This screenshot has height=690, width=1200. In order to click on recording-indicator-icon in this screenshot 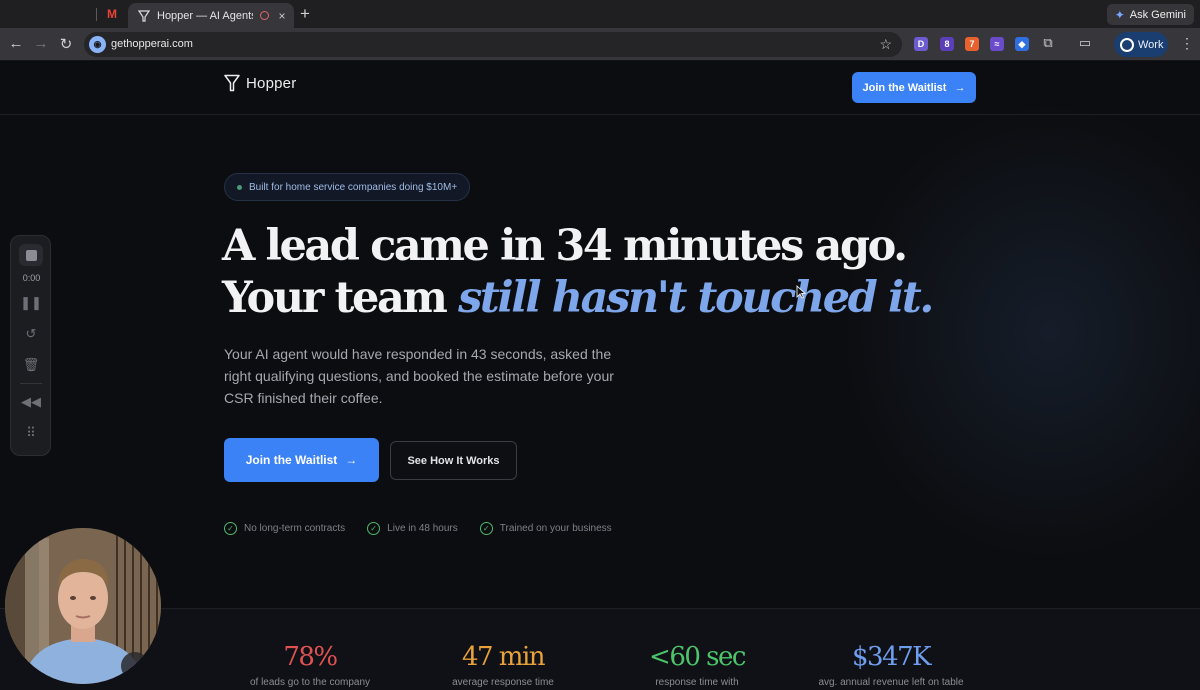, I will do `click(264, 15)`.